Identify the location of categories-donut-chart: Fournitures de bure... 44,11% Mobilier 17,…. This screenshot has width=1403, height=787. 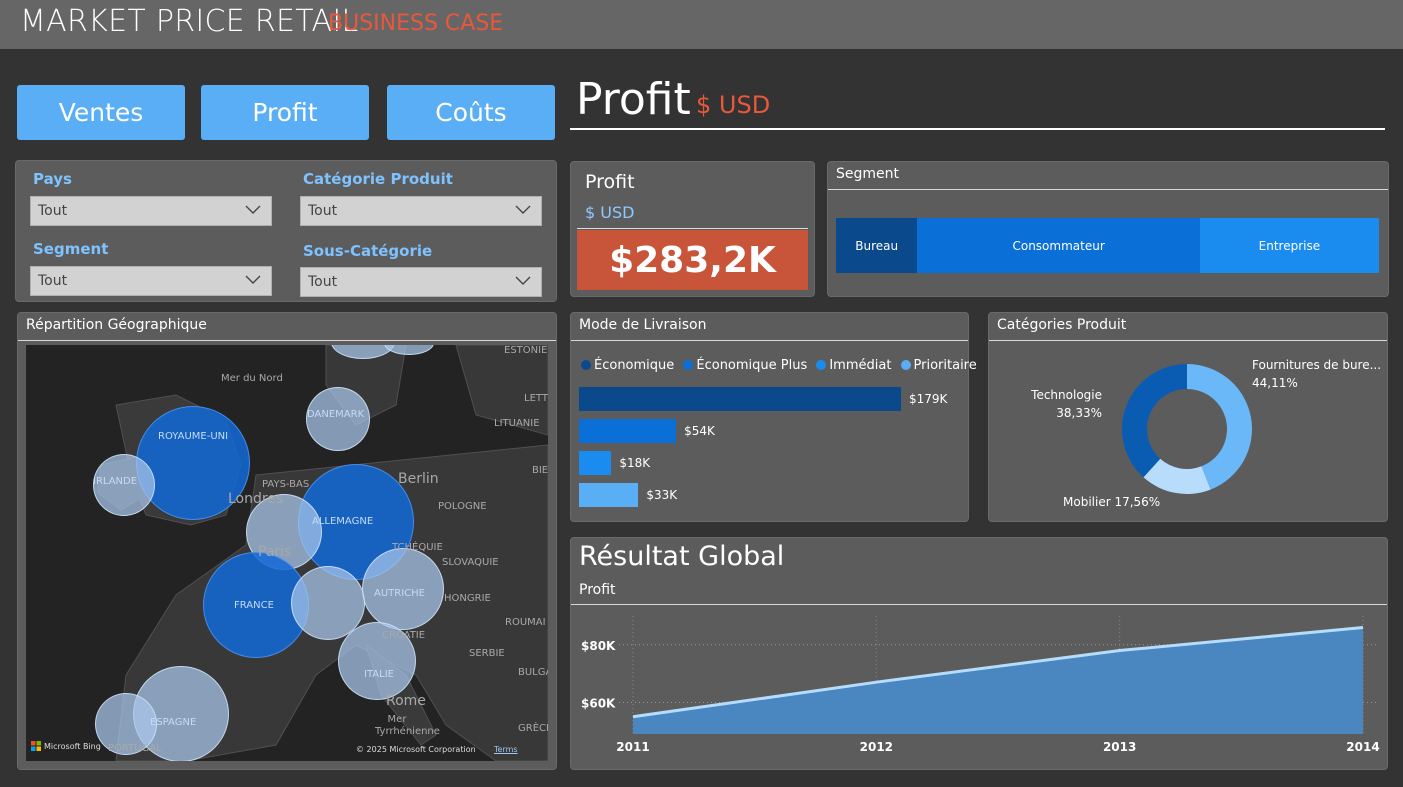
(1205, 433).